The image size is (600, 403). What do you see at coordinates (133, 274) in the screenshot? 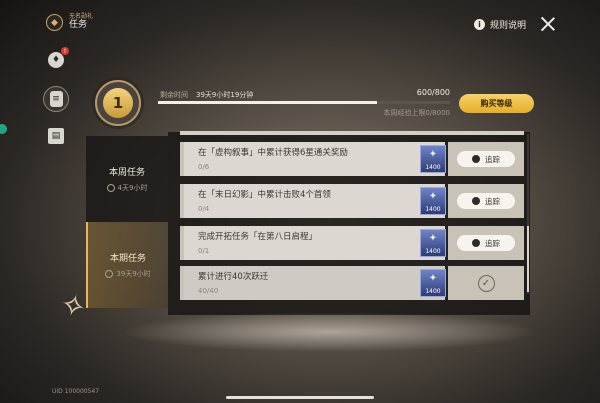
I see `category-time-value: 39天9小时` at bounding box center [133, 274].